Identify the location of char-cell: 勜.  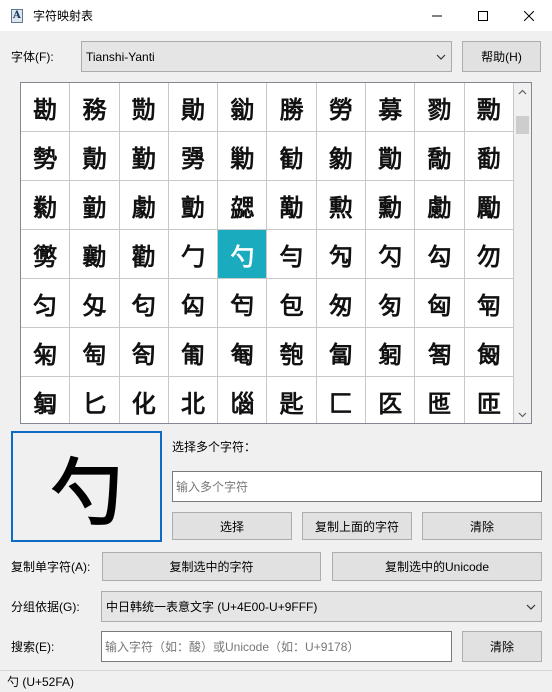
(243, 107).